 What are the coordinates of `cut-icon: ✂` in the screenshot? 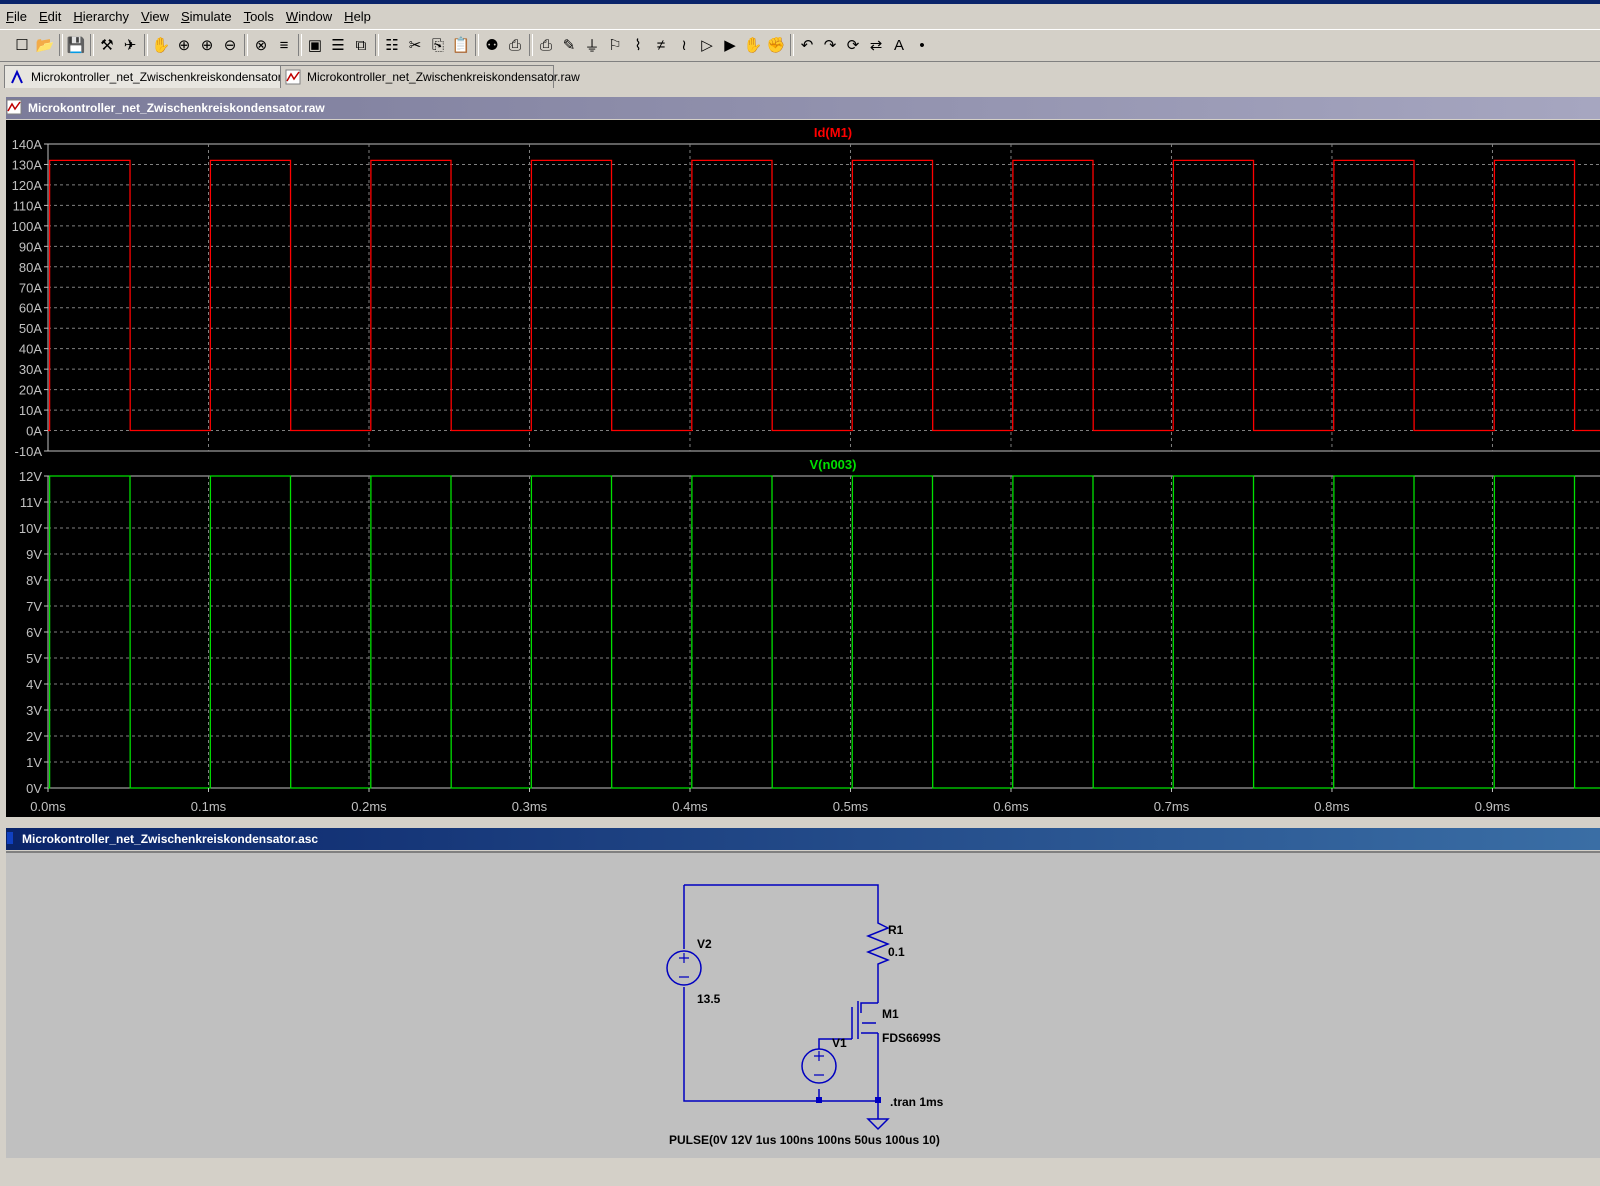 It's located at (415, 45).